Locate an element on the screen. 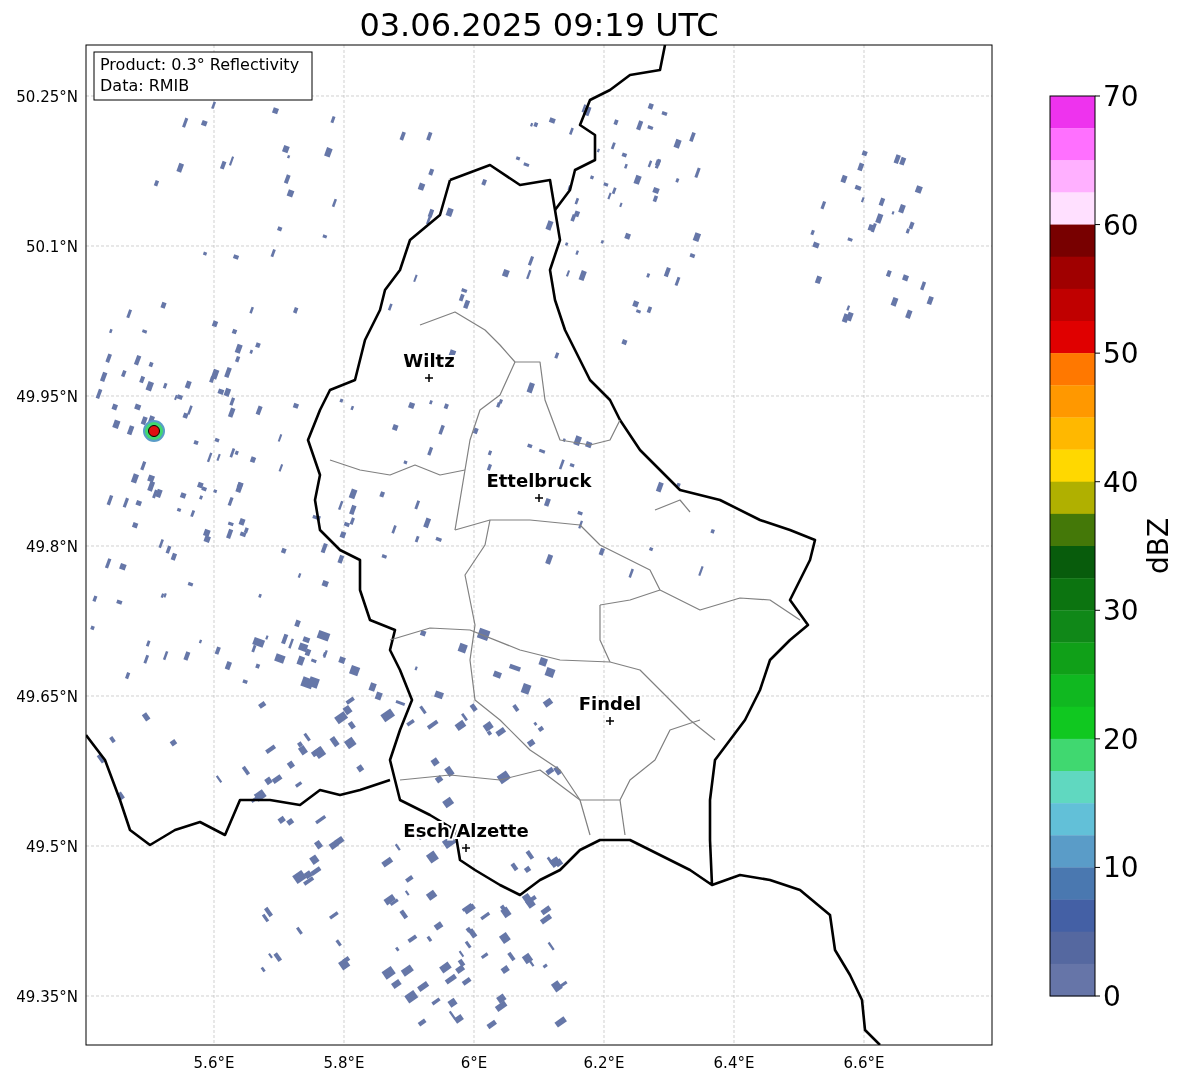 This screenshot has height=1081, width=1184. colorbar-tick-label: 60 is located at coordinates (1121, 225).